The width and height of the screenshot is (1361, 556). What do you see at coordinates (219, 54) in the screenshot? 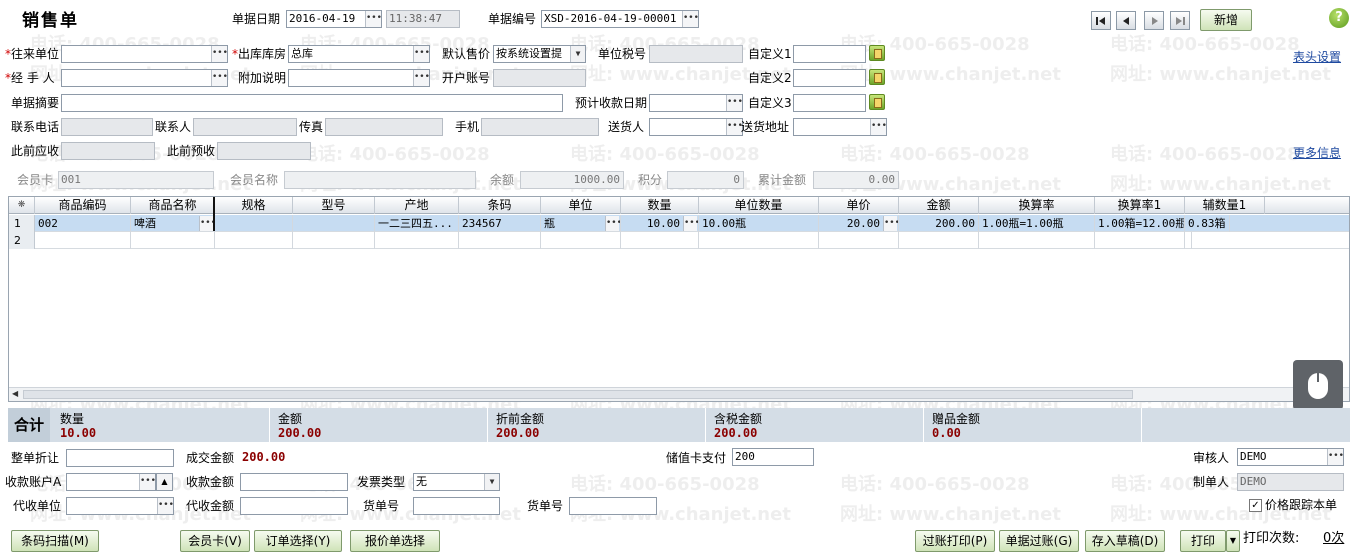
I see `partner-picker-icon: •••` at bounding box center [219, 54].